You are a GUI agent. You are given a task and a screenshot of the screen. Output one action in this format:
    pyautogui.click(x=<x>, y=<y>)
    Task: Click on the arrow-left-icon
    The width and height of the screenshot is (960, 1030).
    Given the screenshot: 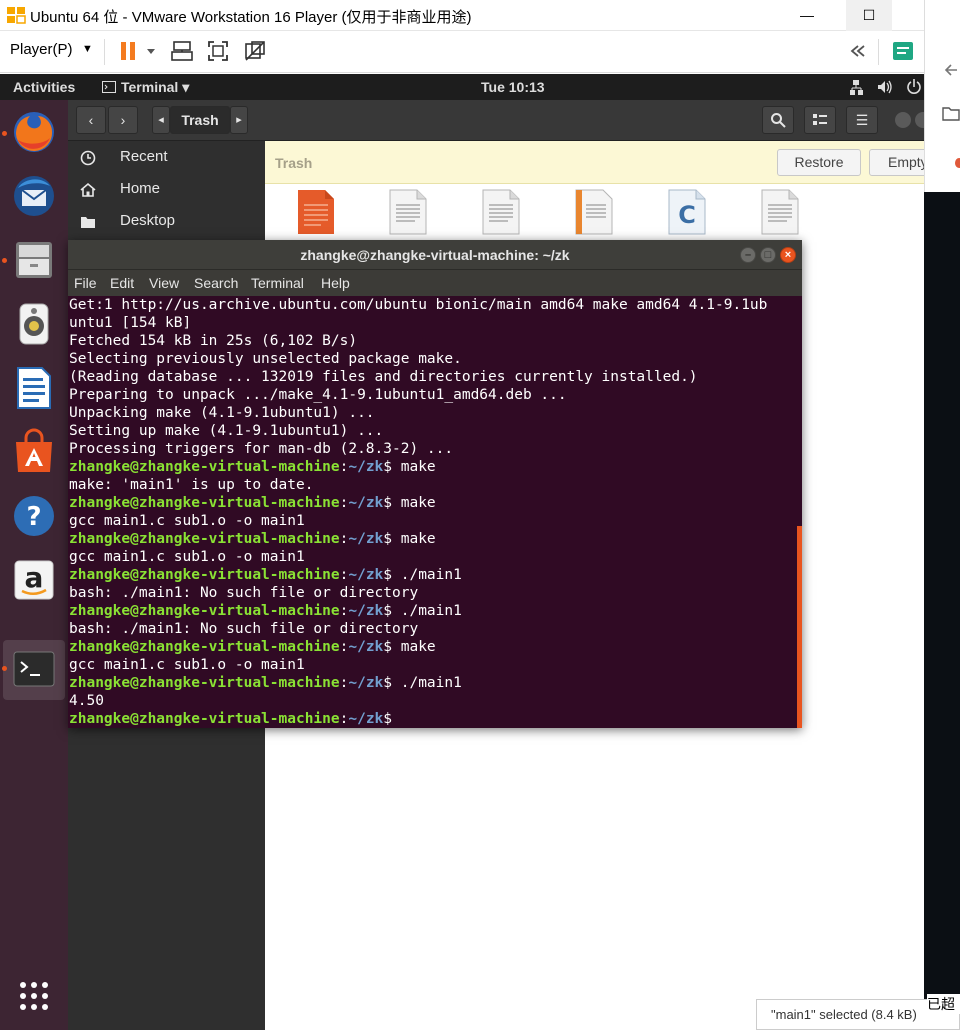 What is the action you would take?
    pyautogui.click(x=951, y=70)
    